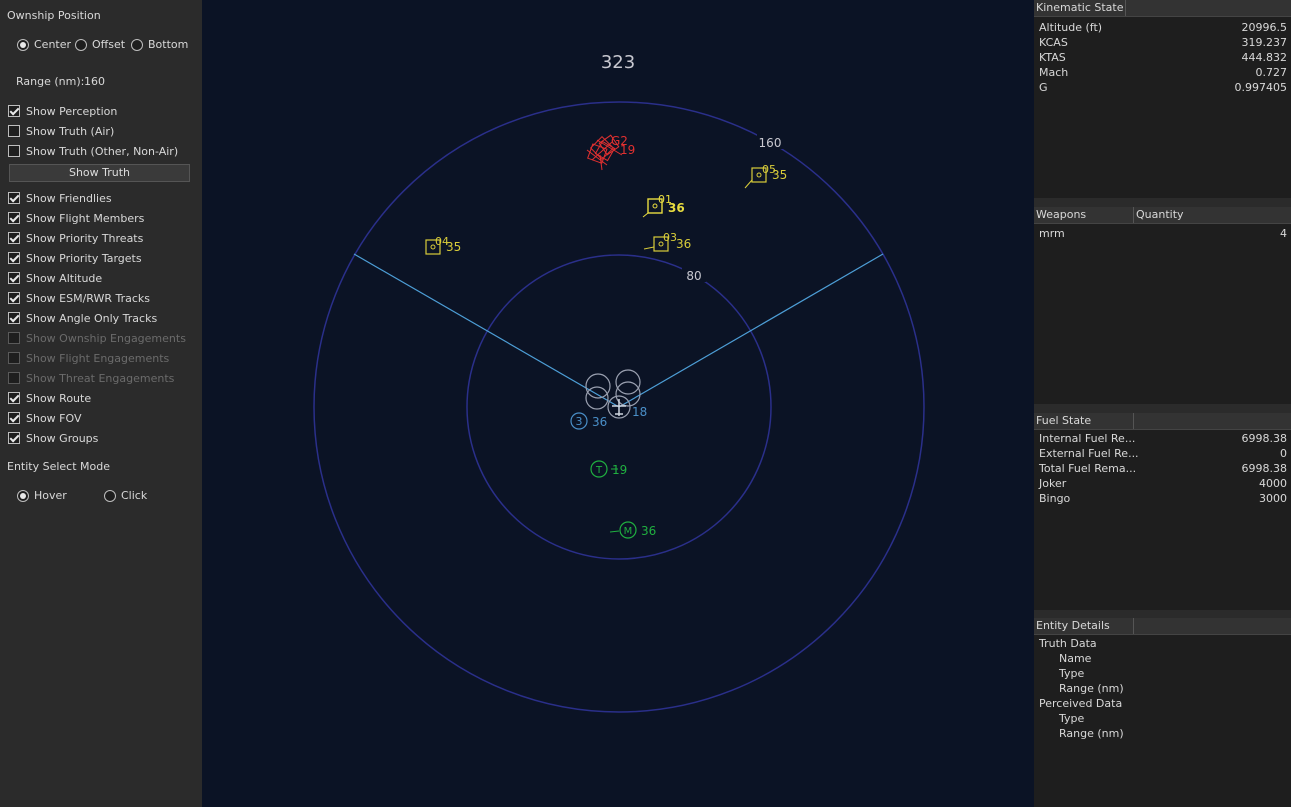  I want to click on table-header: Kinematic State, so click(1162, 8).